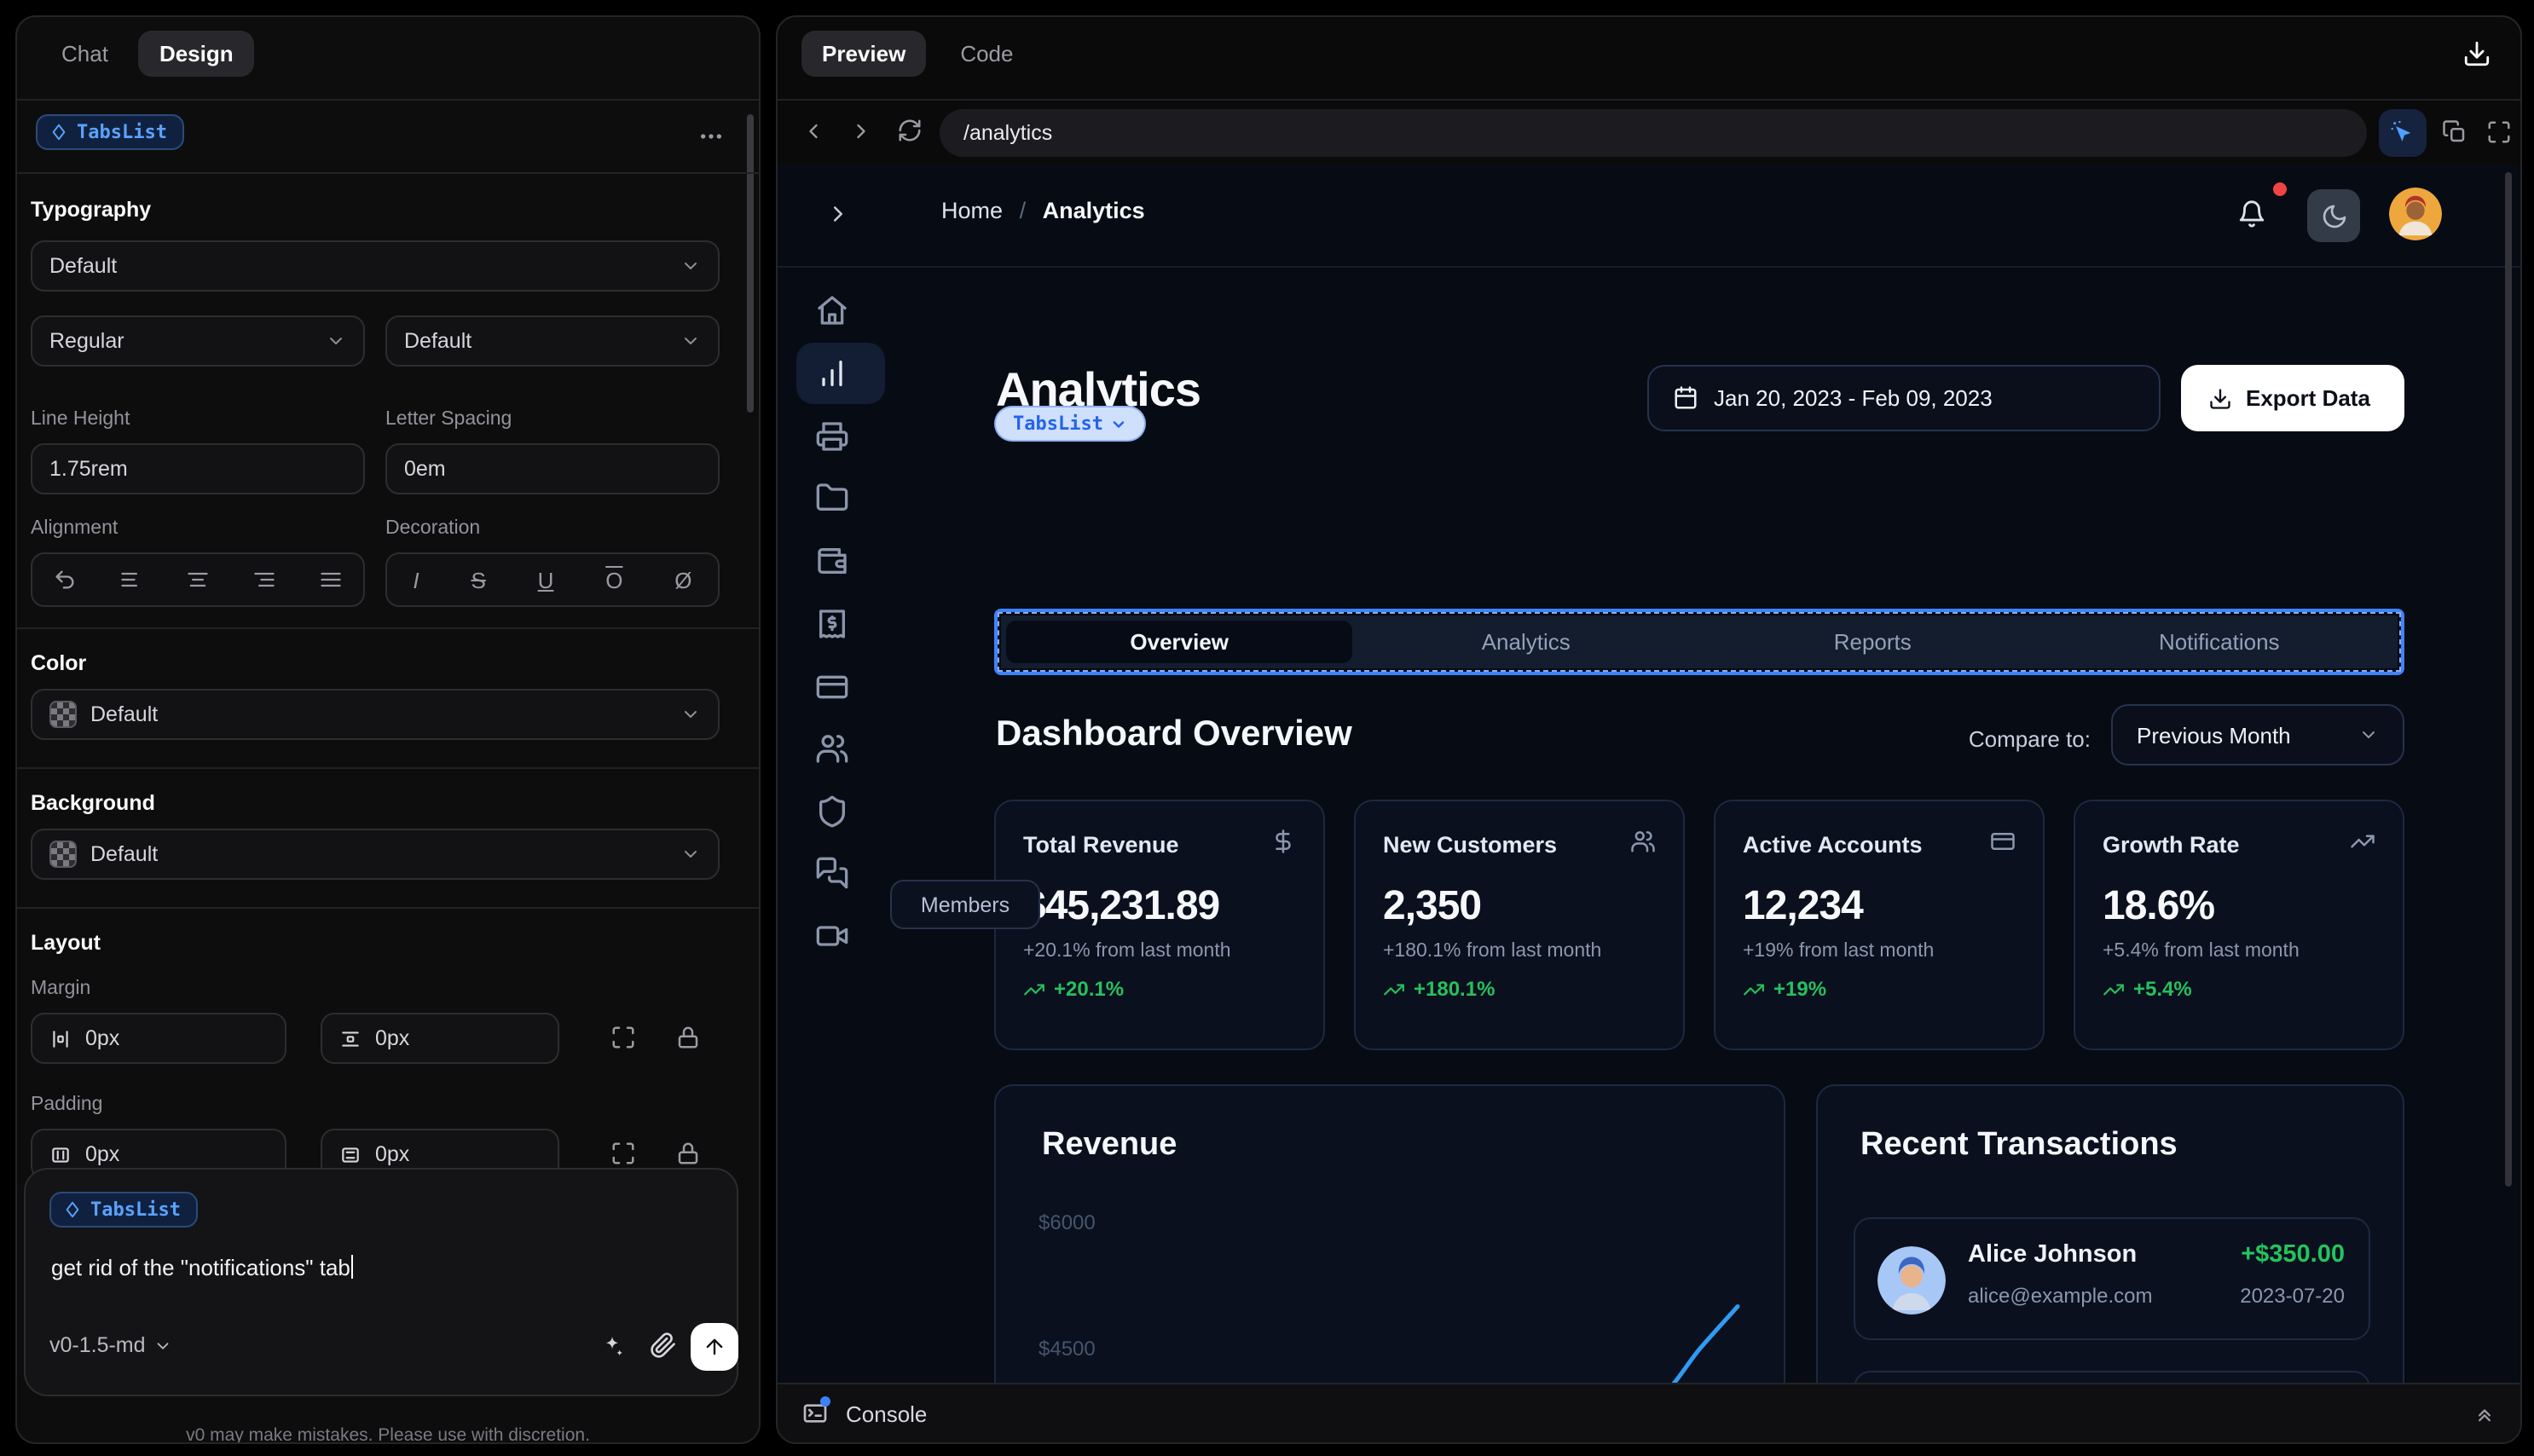 The image size is (2534, 1456). I want to click on tab-preview: Preview, so click(864, 54).